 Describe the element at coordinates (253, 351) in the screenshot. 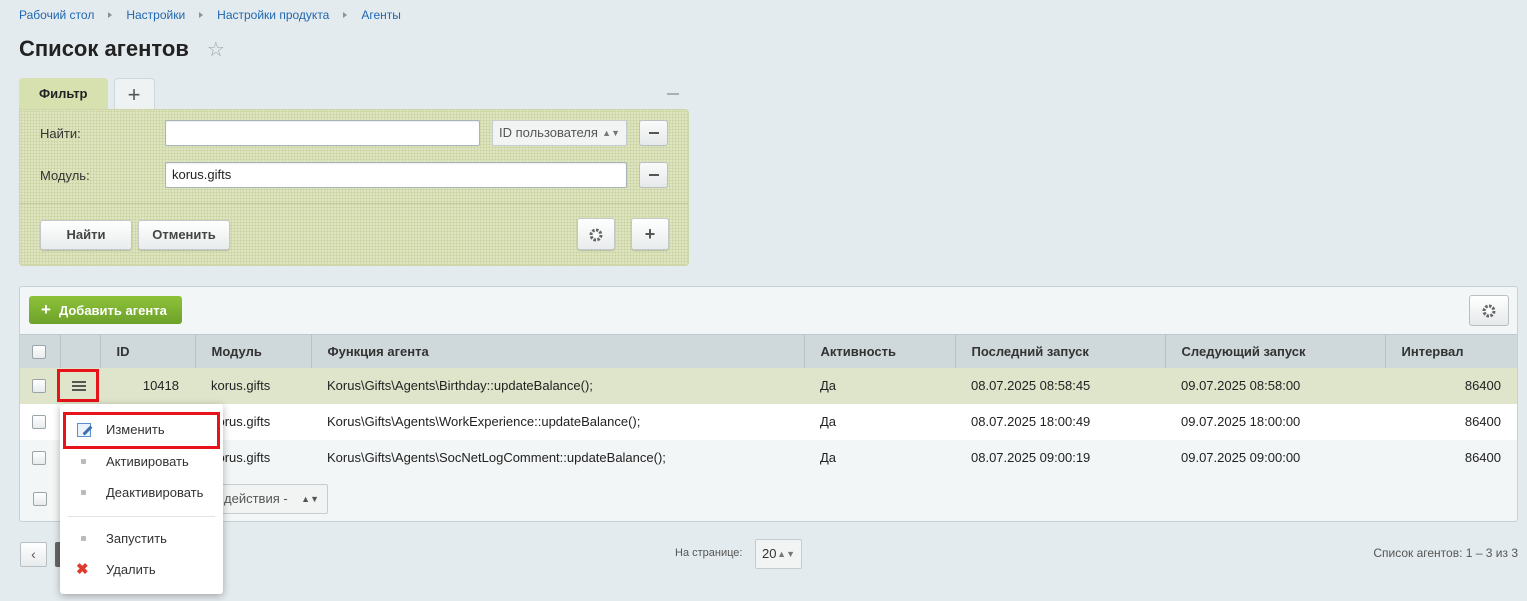

I see `column-header-module: Модуль` at that location.